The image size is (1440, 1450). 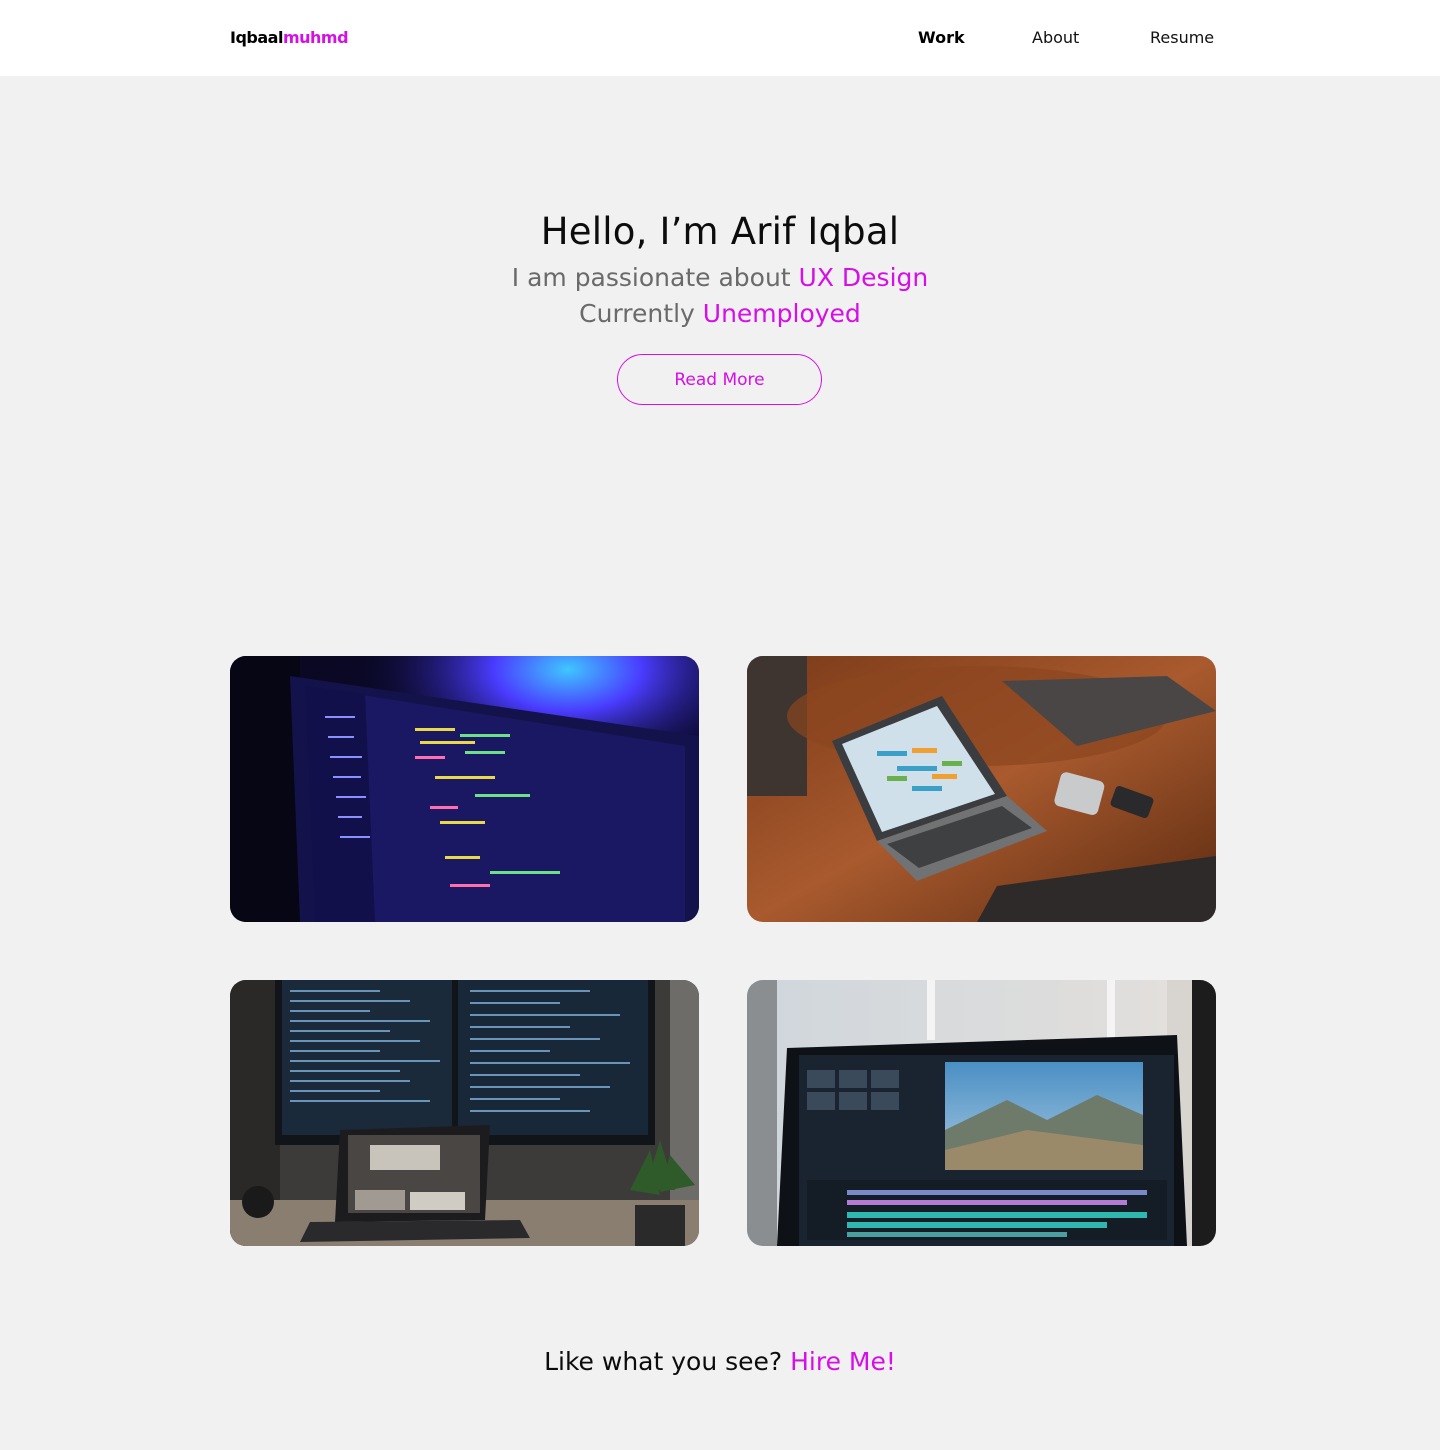 What do you see at coordinates (655, 277) in the screenshot?
I see `hero-tagline-text: I am passionate about` at bounding box center [655, 277].